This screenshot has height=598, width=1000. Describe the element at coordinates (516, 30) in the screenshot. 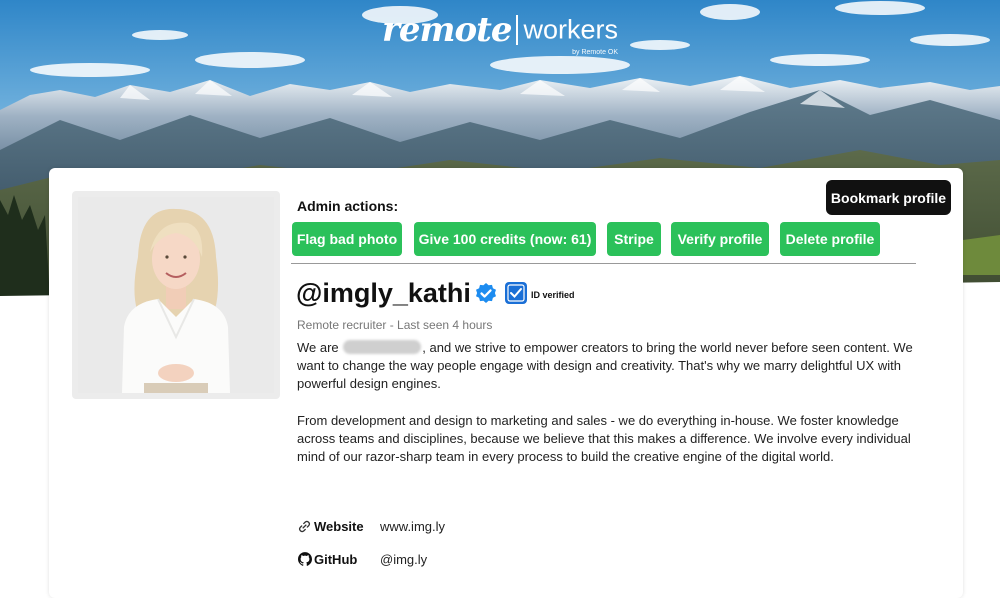

I see `logo-separator` at that location.